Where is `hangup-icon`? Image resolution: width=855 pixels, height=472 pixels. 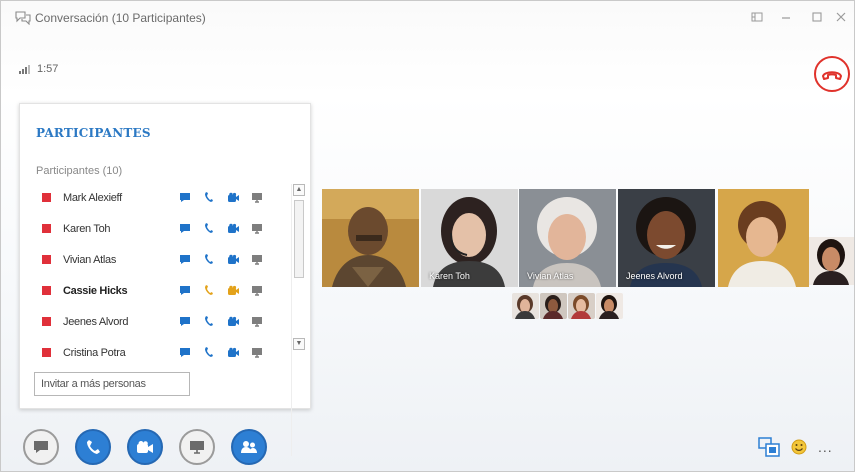
hangup-icon is located at coordinates (832, 75).